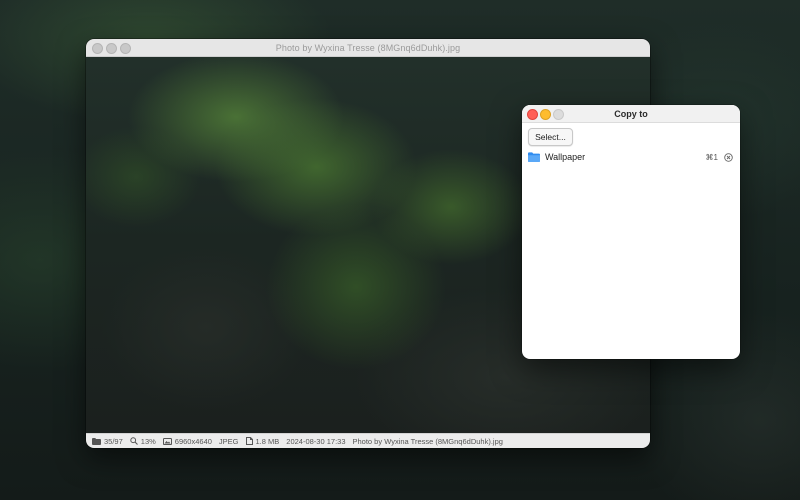 The image size is (800, 500). What do you see at coordinates (532, 114) in the screenshot?
I see `panel-close-button` at bounding box center [532, 114].